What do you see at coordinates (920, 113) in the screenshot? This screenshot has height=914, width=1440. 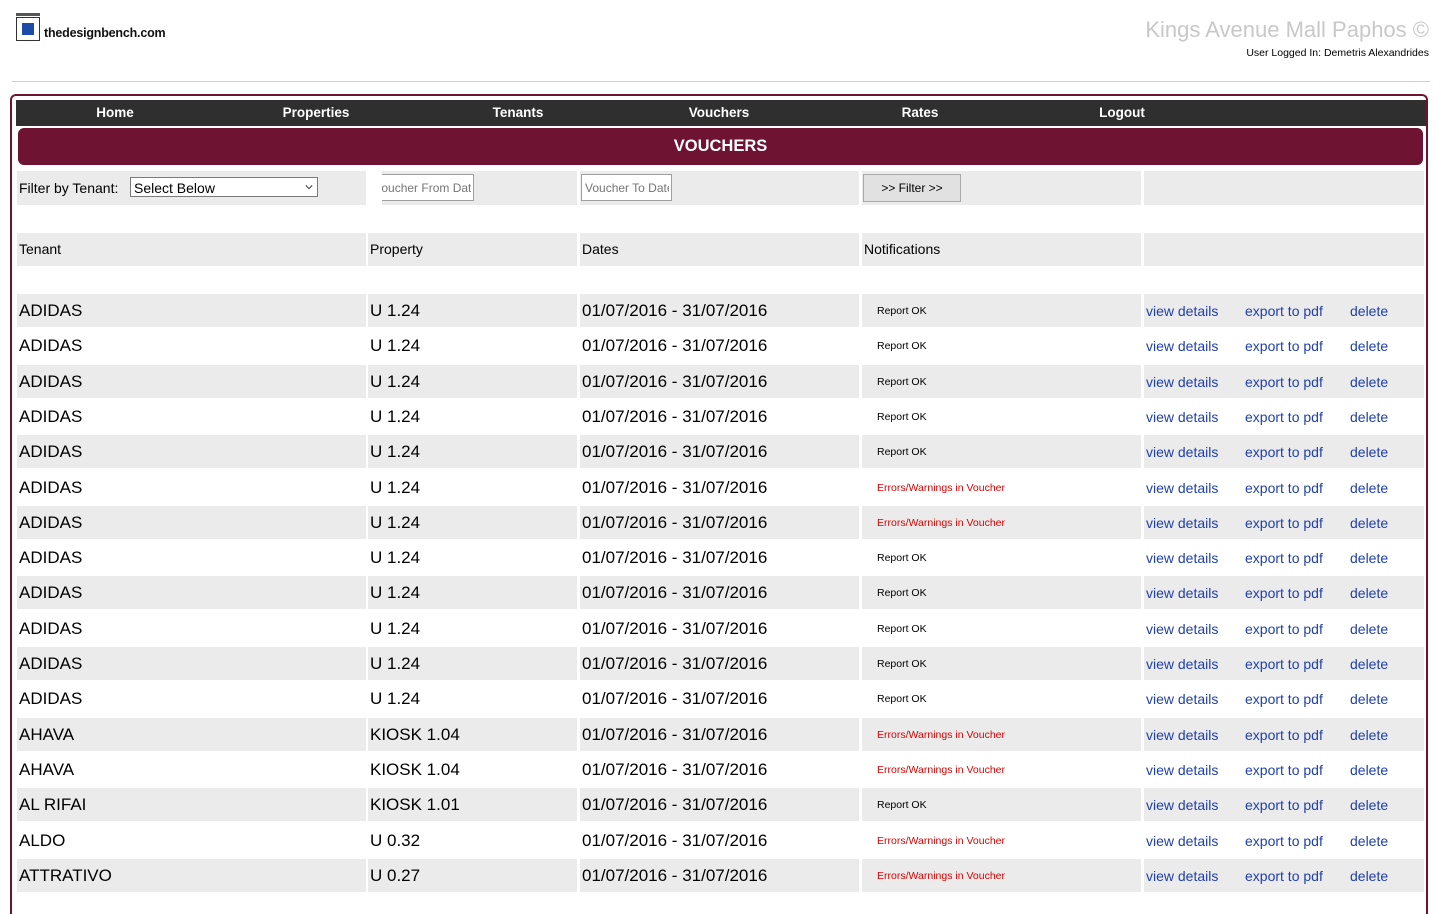 I see `nav-rates: Rates` at bounding box center [920, 113].